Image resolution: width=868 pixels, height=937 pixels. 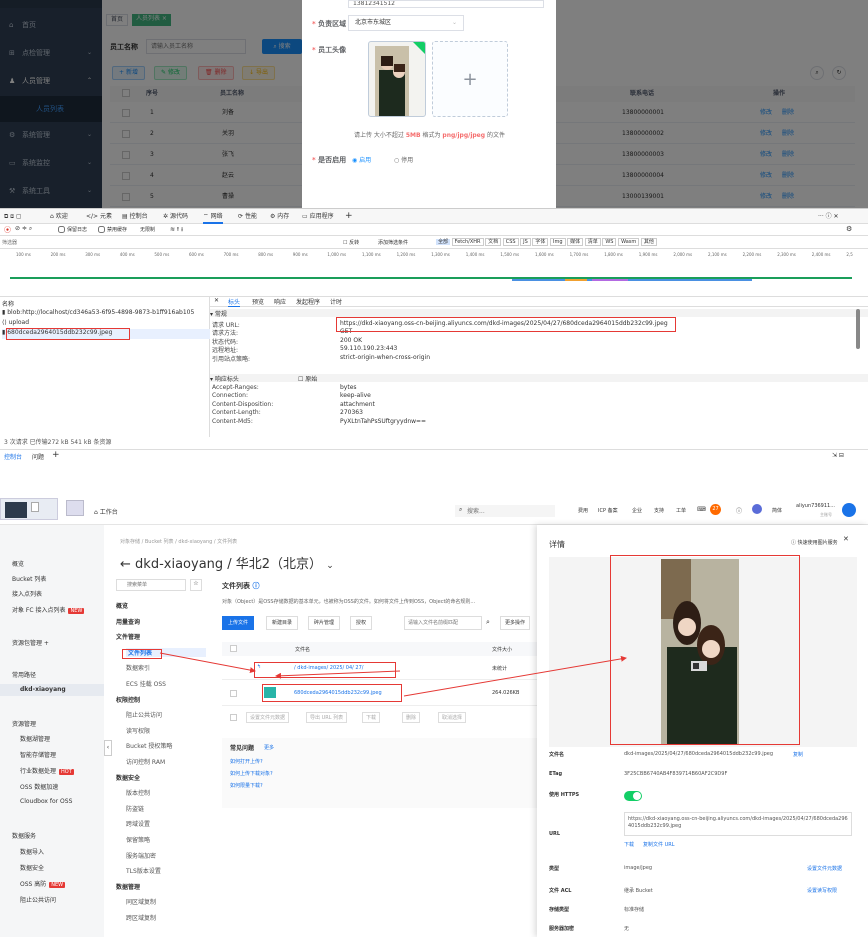 I want to click on request-row: ⟨⟩ upload, so click(x=15, y=322).